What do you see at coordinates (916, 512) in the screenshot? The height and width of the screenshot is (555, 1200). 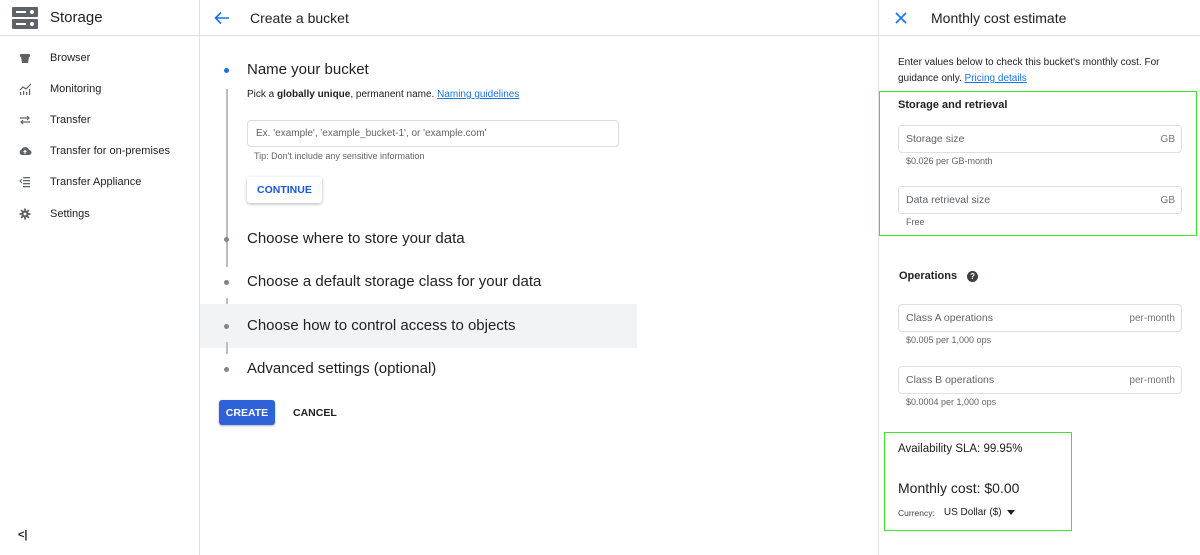 I see `currency-label: Currency:` at bounding box center [916, 512].